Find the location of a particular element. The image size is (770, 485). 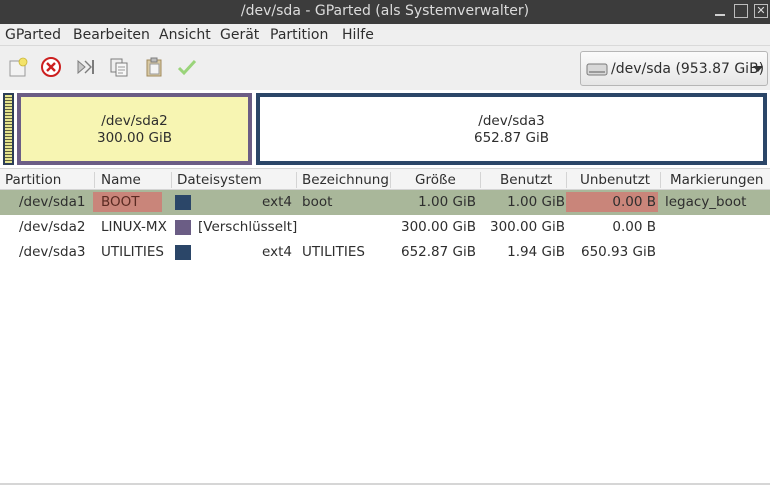

menu-hilfe: Hilfe is located at coordinates (358, 35).